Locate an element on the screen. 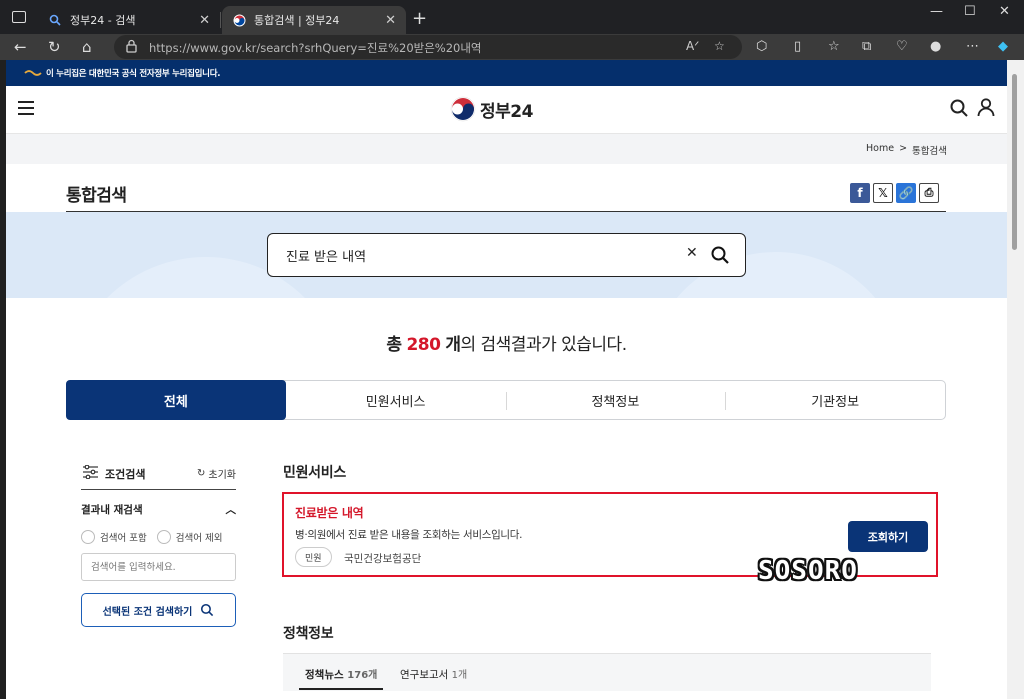 This screenshot has height=699, width=1024. gov24-logo: 정부24 is located at coordinates (491, 109).